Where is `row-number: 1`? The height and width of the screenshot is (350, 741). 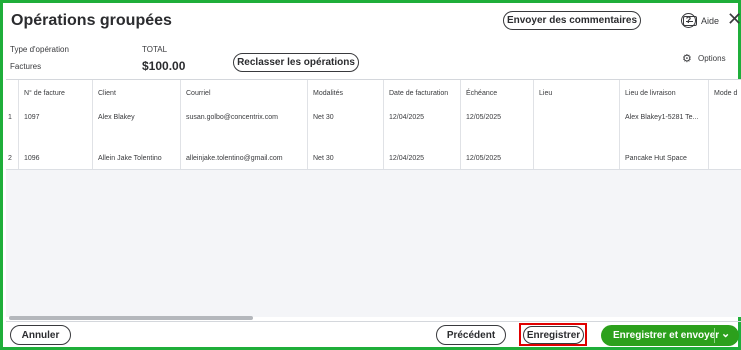 row-number: 1 is located at coordinates (12, 117).